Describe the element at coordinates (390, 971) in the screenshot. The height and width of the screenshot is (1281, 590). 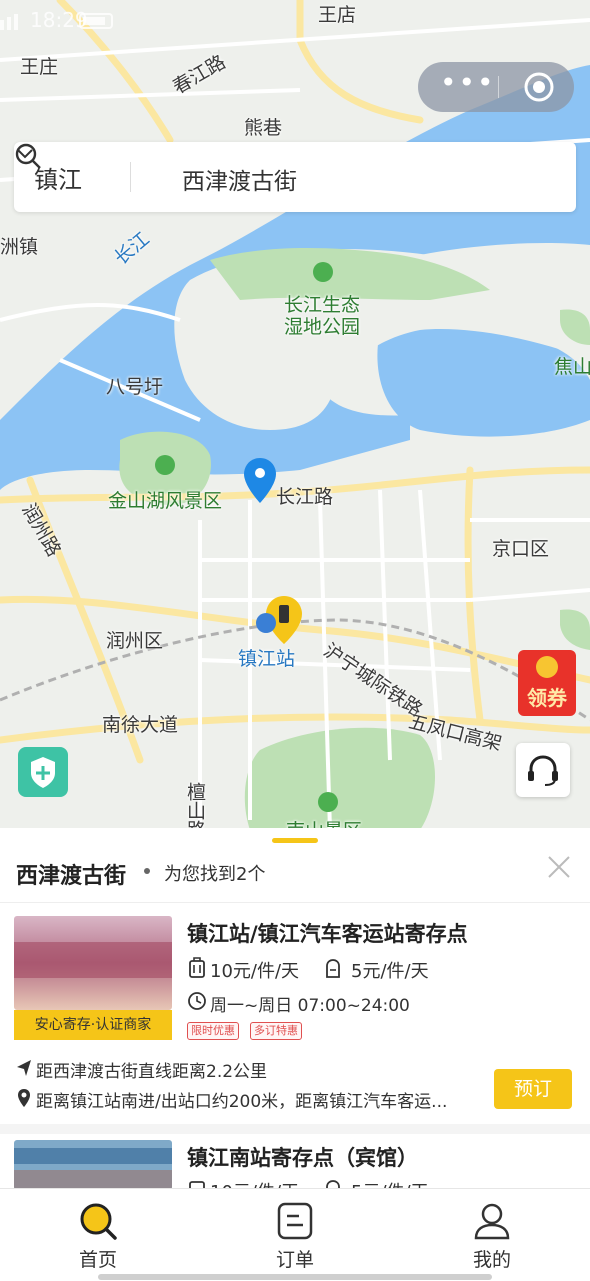
I see `price-bag: 5元/件/天` at that location.